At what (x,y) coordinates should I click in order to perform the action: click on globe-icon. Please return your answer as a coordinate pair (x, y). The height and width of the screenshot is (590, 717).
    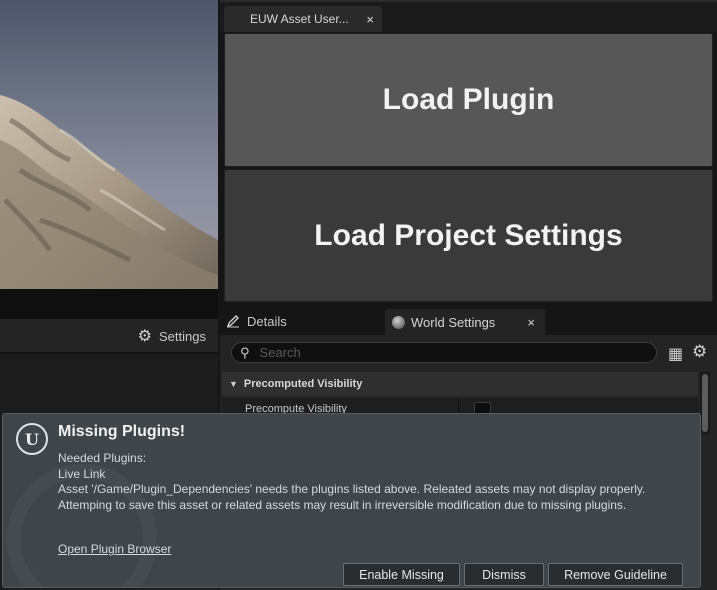
    Looking at the image, I should click on (398, 322).